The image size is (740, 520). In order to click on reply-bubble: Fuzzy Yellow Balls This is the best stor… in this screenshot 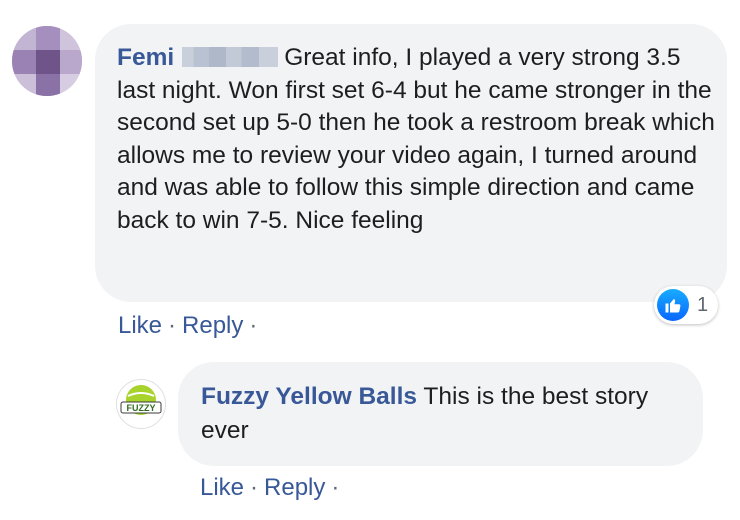, I will do `click(440, 414)`.